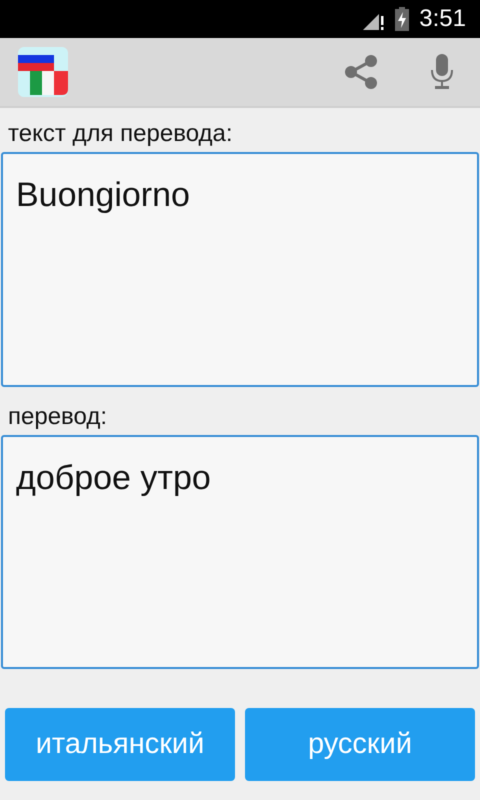 This screenshot has height=800, width=480. What do you see at coordinates (361, 72) in the screenshot?
I see `share-icon` at bounding box center [361, 72].